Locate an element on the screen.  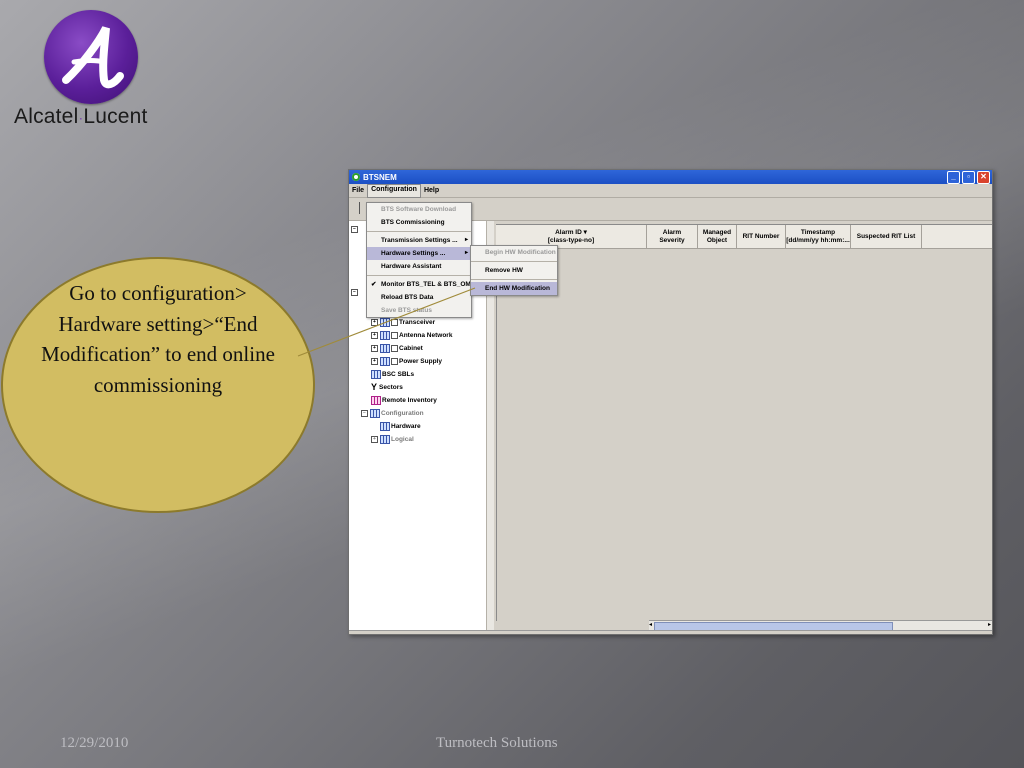
window-title: BTSNEM is located at coordinates (380, 177).